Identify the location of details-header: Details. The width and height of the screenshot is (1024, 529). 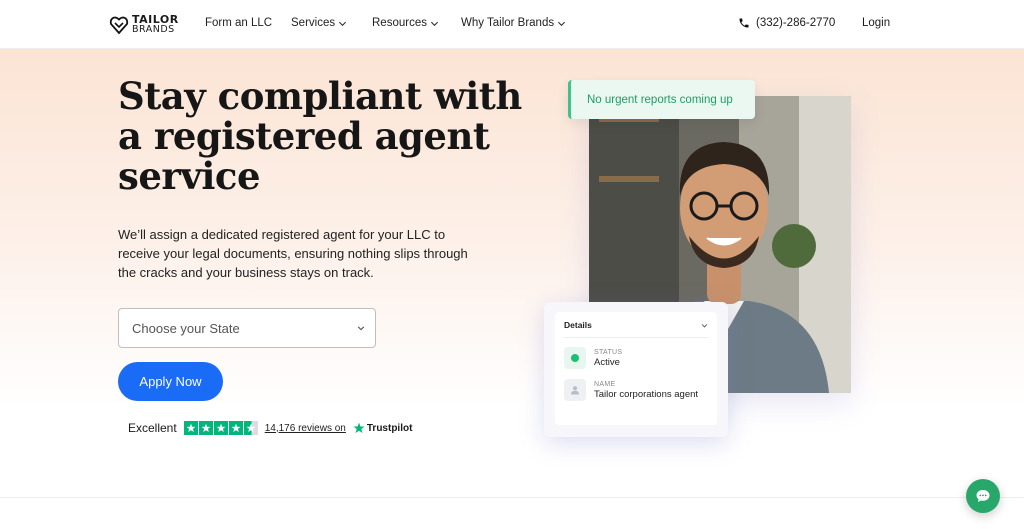
(636, 329).